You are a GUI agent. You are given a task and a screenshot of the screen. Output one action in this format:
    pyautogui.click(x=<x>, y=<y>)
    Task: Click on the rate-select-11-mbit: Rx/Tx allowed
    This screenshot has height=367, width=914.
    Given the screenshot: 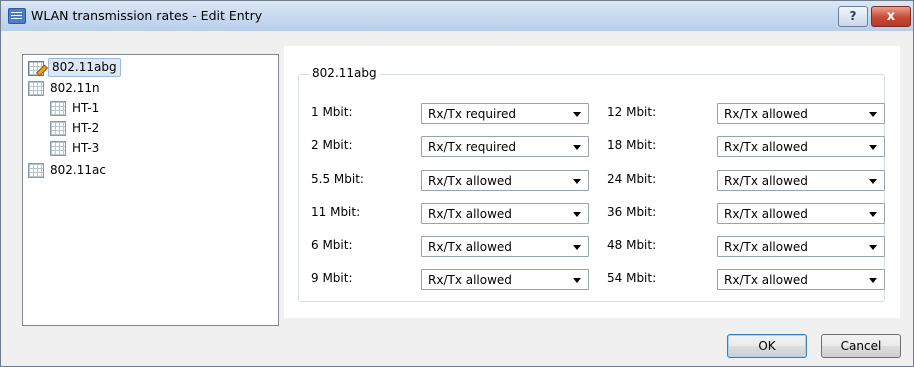 What is the action you would take?
    pyautogui.click(x=505, y=213)
    